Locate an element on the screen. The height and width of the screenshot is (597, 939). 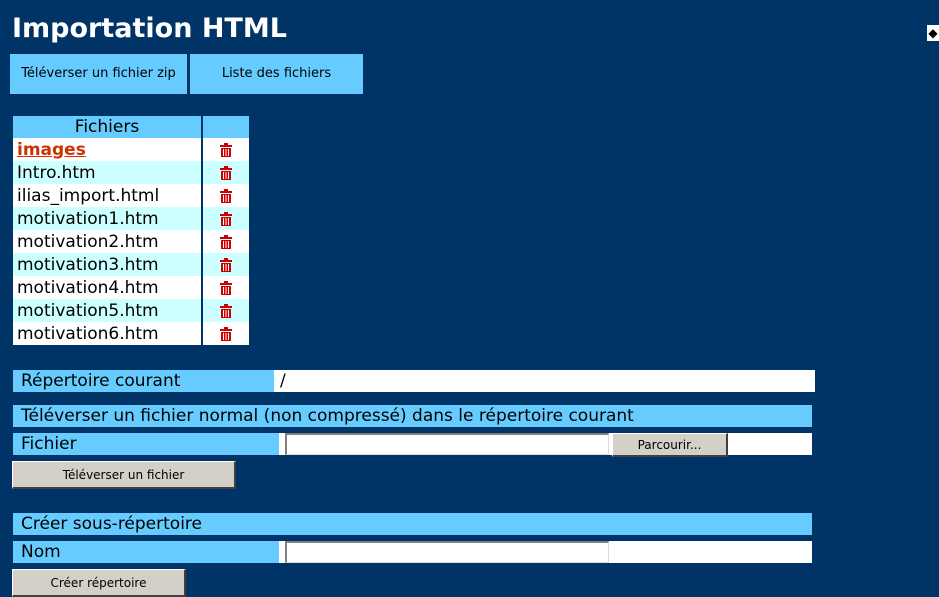
file-name: motivation5.htm is located at coordinates (88, 310).